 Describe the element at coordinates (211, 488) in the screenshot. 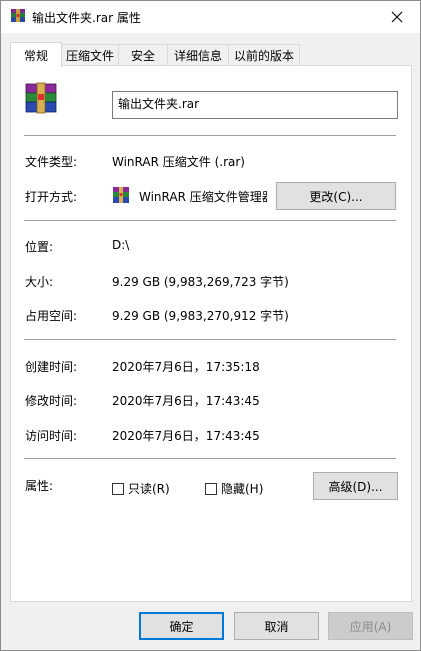

I see `hidden-checkbox-box` at that location.